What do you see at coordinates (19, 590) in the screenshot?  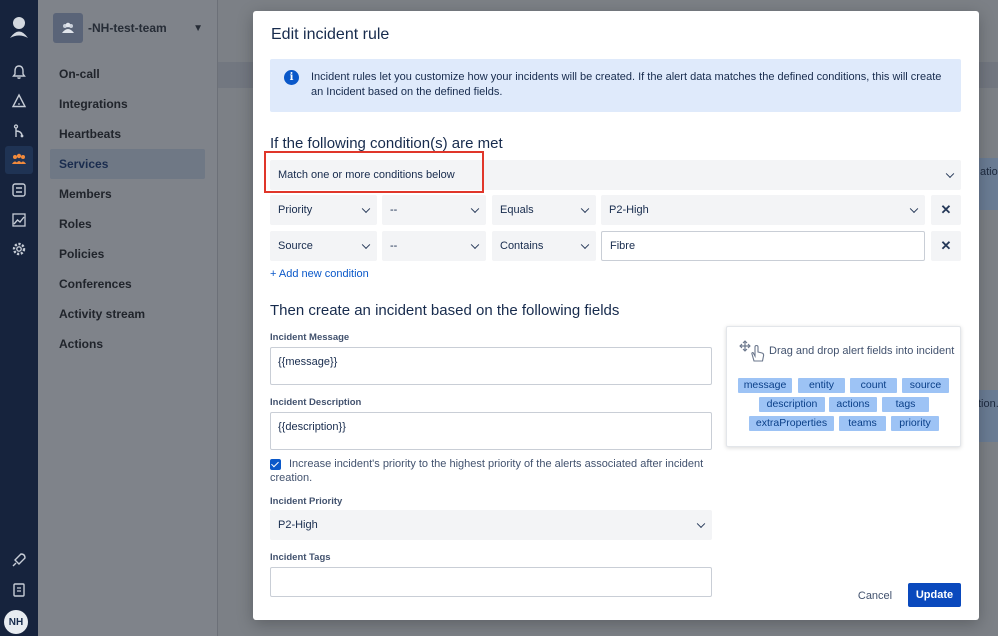 I see `docs-icon` at bounding box center [19, 590].